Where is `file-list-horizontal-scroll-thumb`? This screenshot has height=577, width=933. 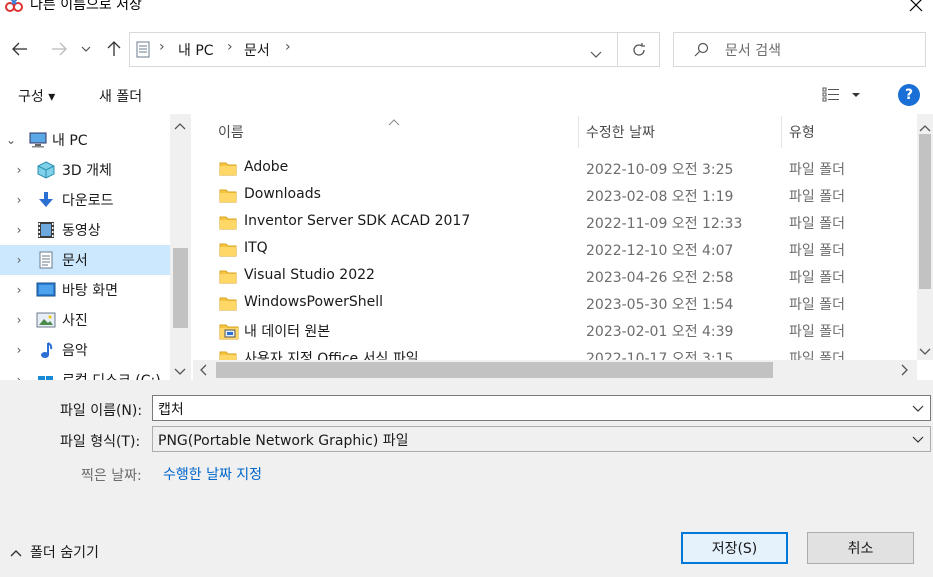
file-list-horizontal-scroll-thumb is located at coordinates (494, 370).